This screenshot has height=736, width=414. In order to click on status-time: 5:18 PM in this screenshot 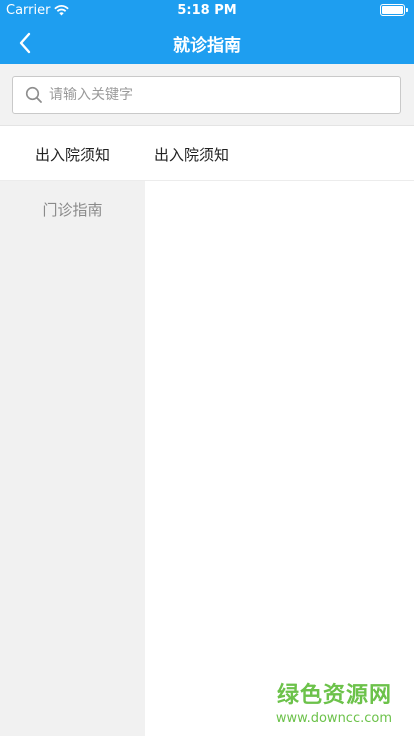, I will do `click(207, 10)`.